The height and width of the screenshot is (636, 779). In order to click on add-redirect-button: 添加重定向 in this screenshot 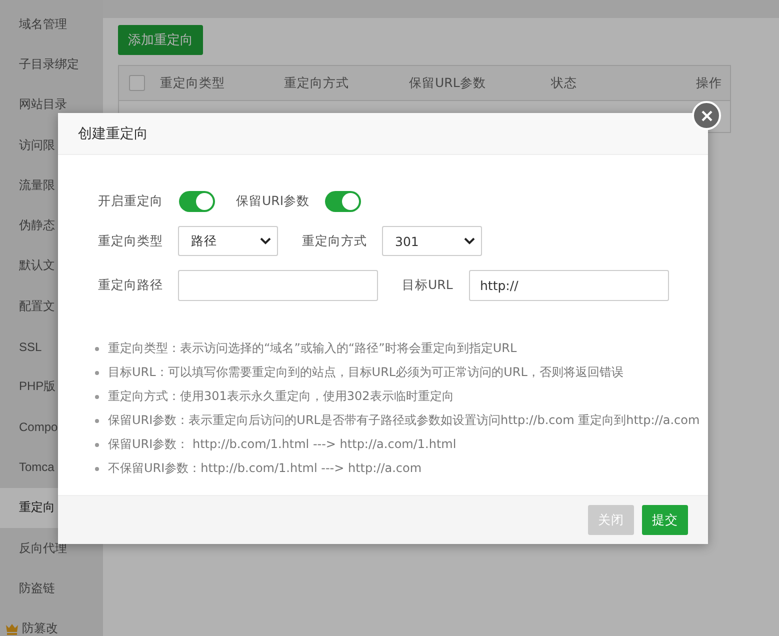, I will do `click(160, 40)`.